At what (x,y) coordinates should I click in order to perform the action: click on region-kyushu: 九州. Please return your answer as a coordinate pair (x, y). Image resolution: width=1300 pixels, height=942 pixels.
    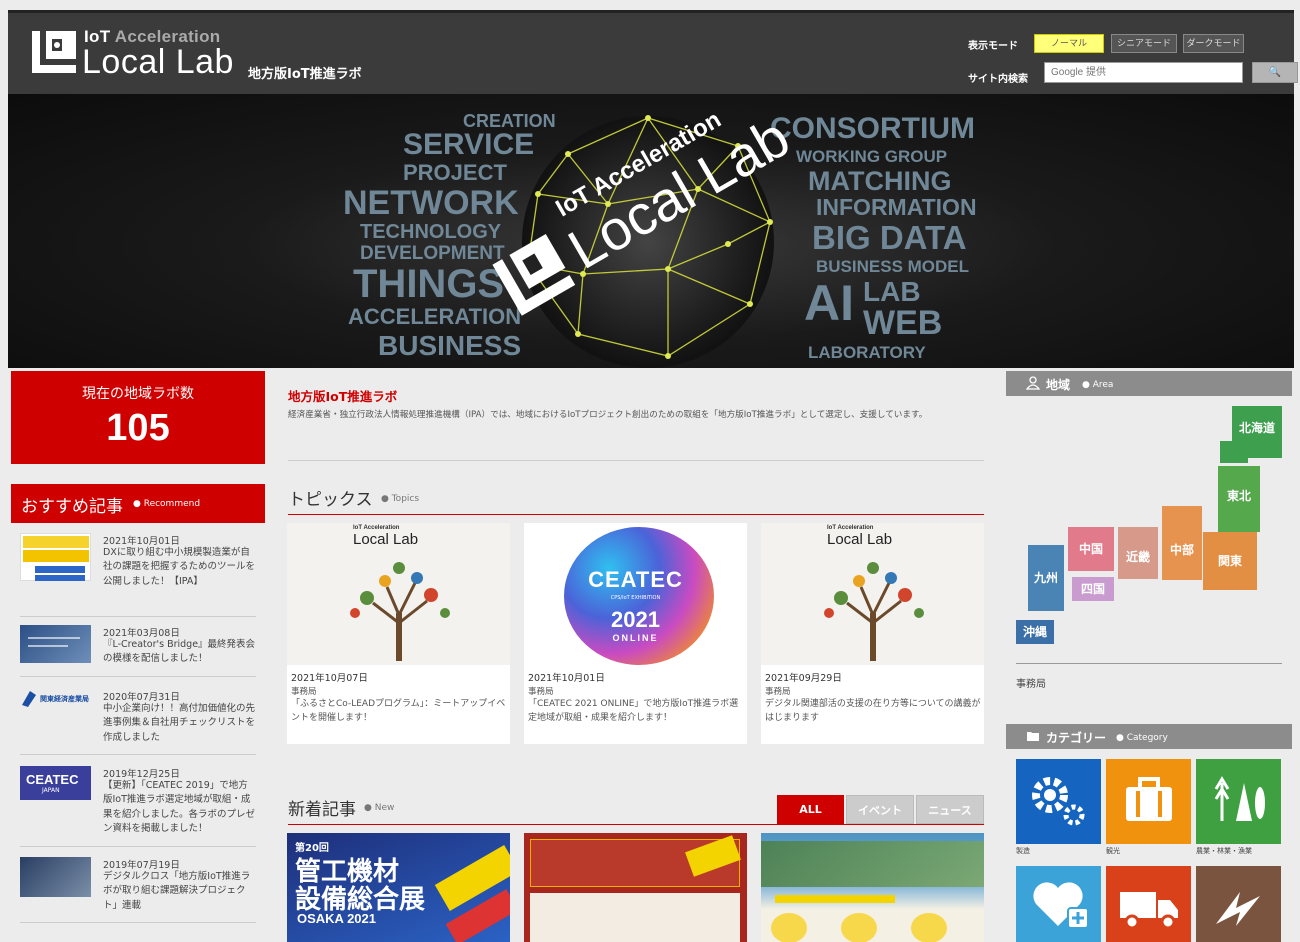
    Looking at the image, I should click on (1046, 578).